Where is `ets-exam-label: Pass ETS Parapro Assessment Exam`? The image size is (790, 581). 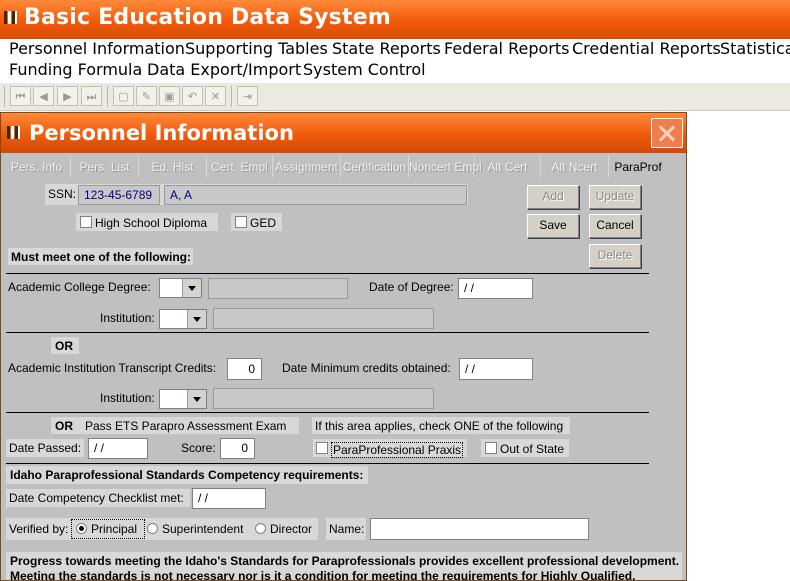
ets-exam-label: Pass ETS Parapro Assessment Exam is located at coordinates (186, 426).